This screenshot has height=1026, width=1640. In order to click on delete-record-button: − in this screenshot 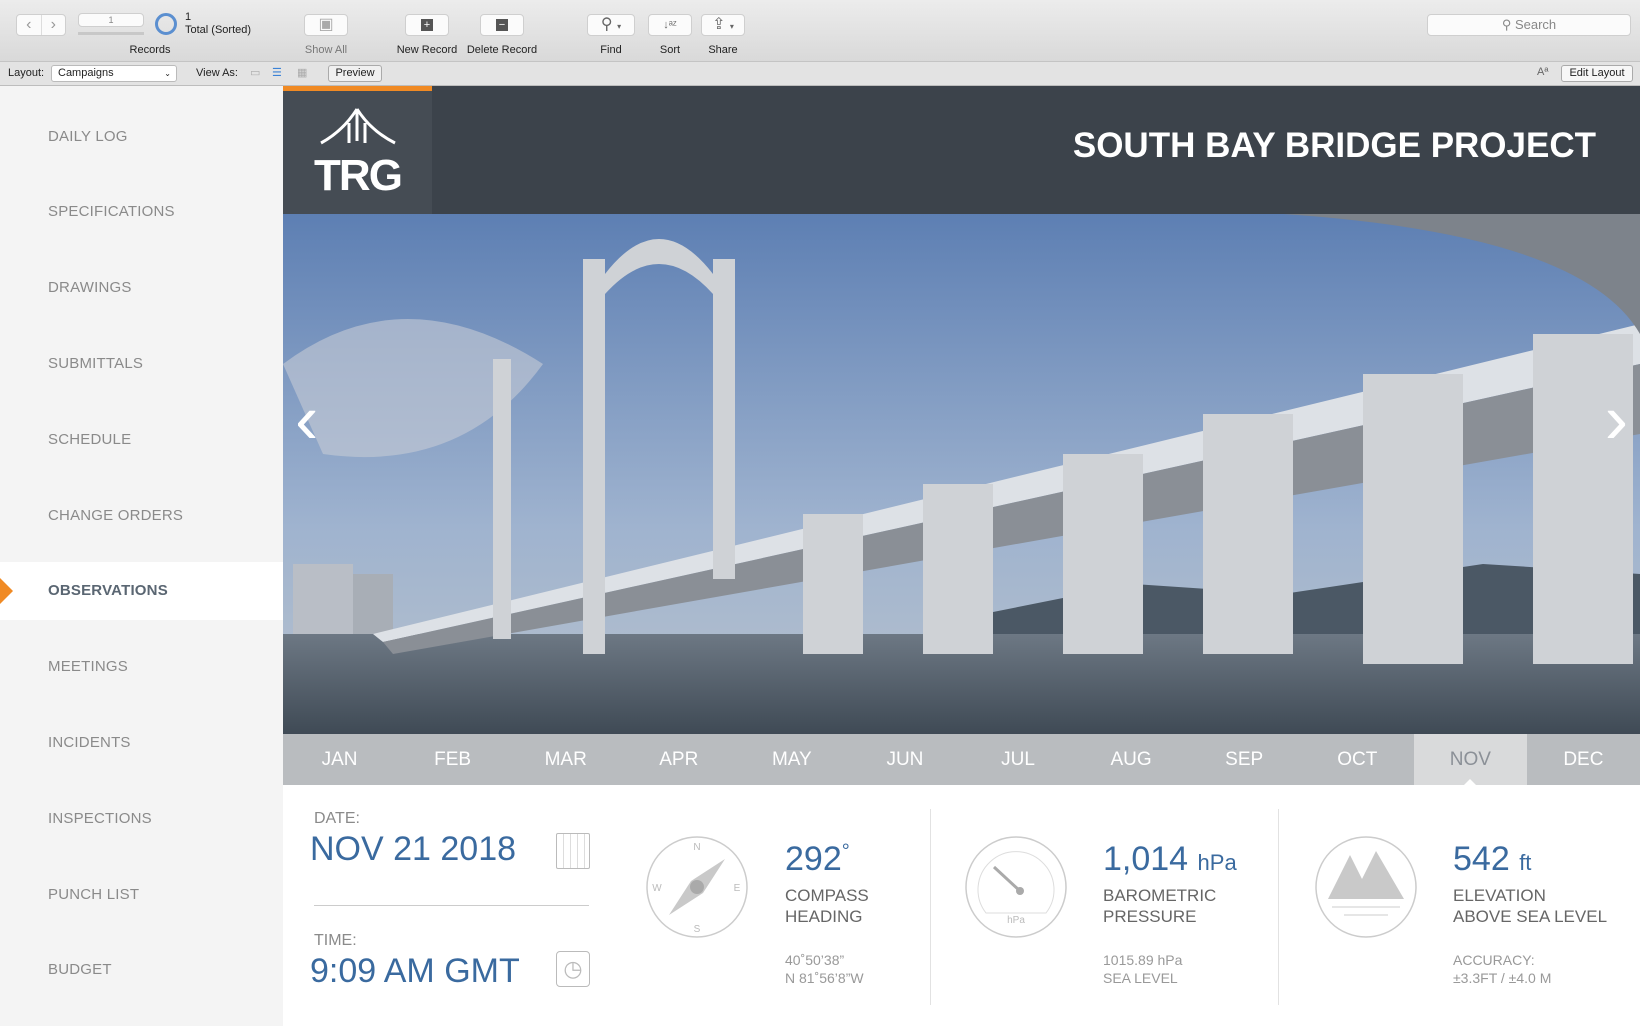, I will do `click(502, 25)`.